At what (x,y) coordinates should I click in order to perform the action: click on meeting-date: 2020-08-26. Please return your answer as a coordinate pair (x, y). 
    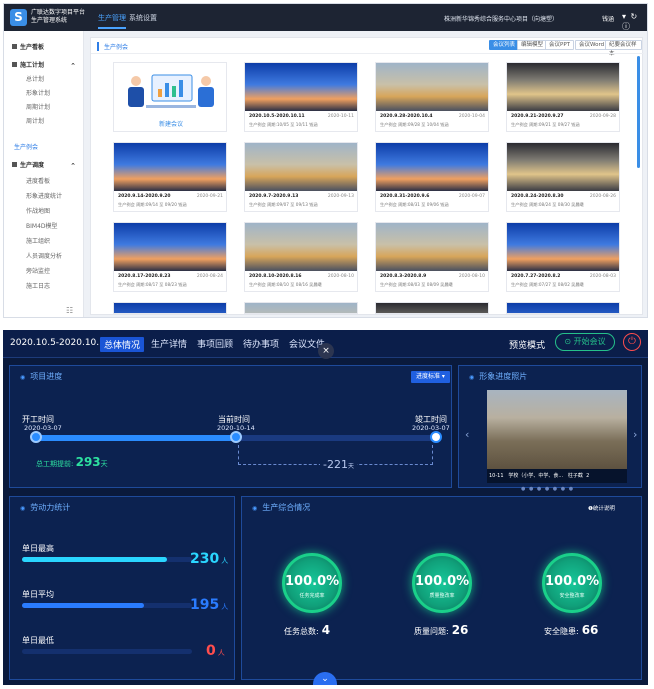
    Looking at the image, I should click on (602, 196).